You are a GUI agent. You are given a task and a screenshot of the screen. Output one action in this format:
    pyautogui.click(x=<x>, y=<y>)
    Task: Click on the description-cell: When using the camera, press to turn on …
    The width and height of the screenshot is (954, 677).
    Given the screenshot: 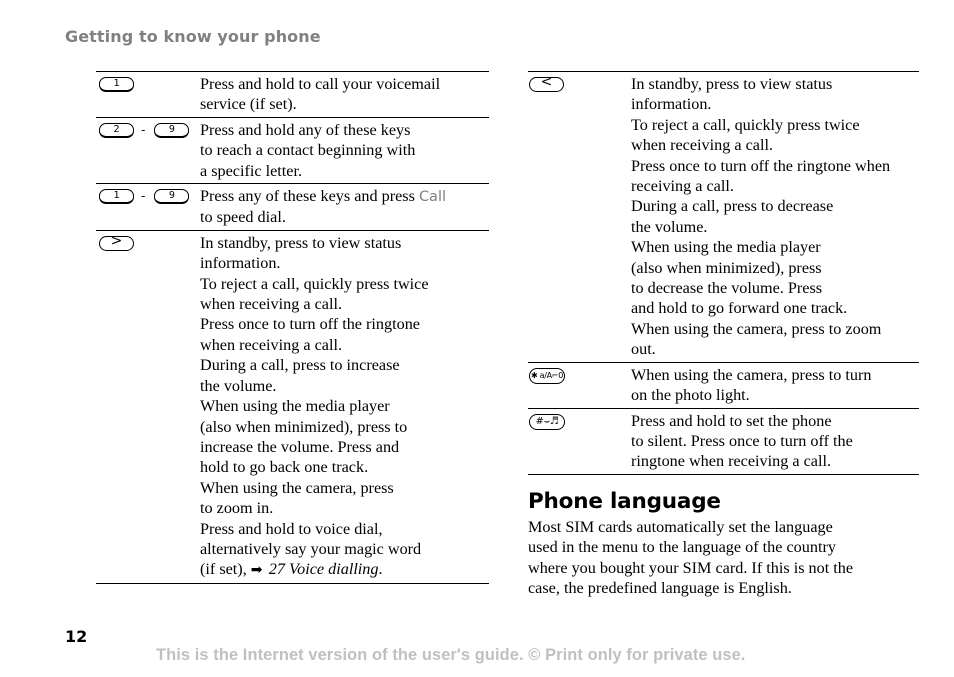 What is the action you would take?
    pyautogui.click(x=751, y=385)
    